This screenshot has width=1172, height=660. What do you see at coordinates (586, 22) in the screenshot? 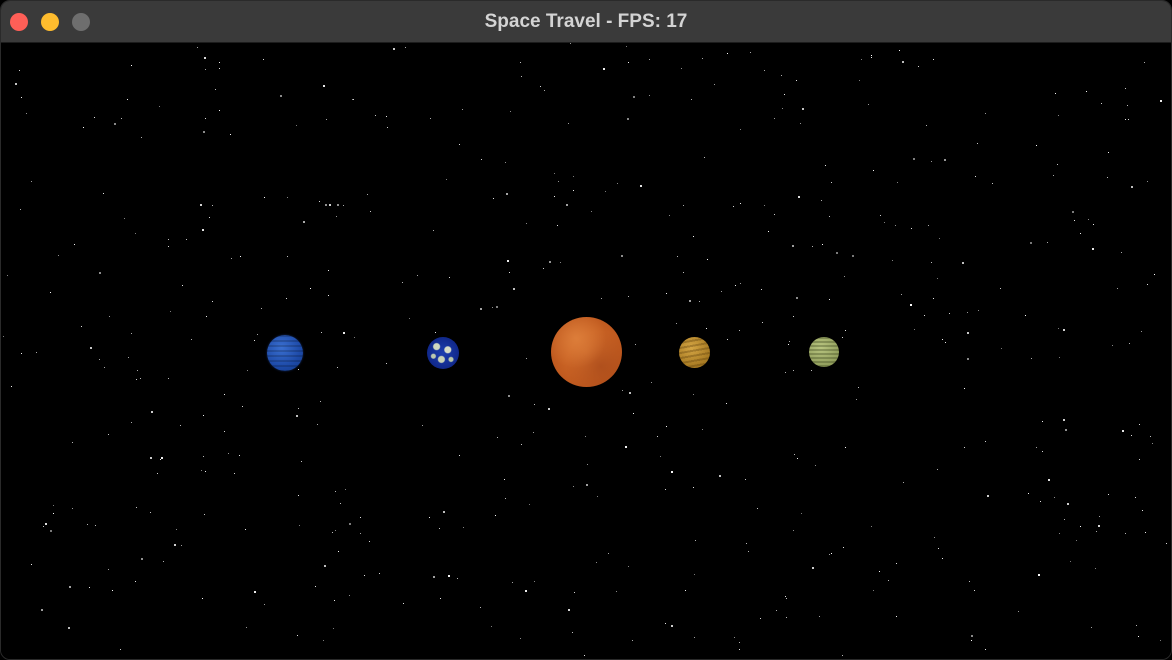
I see `title-bar: Space Travel - FPS: 17` at bounding box center [586, 22].